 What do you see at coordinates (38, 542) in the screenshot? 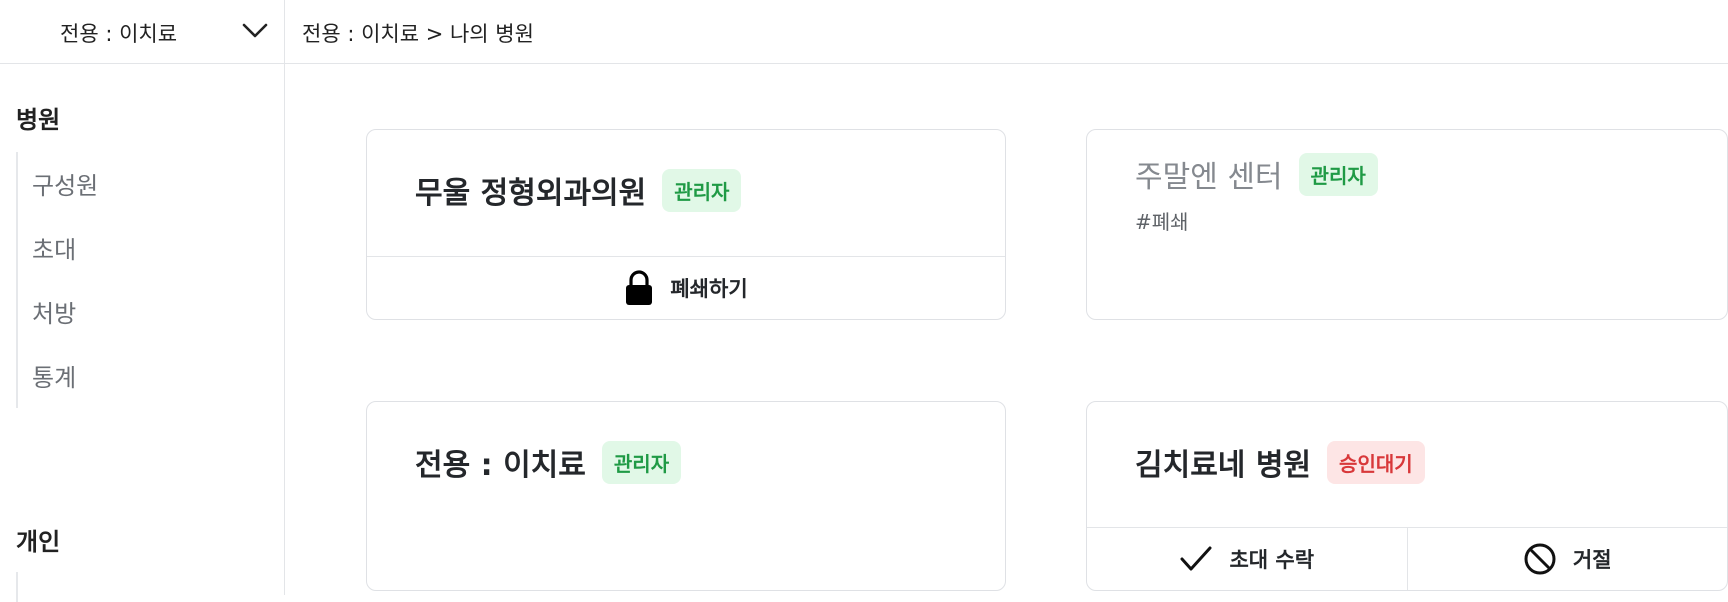
I see `sidebar-section-personal-title: 개인` at bounding box center [38, 542].